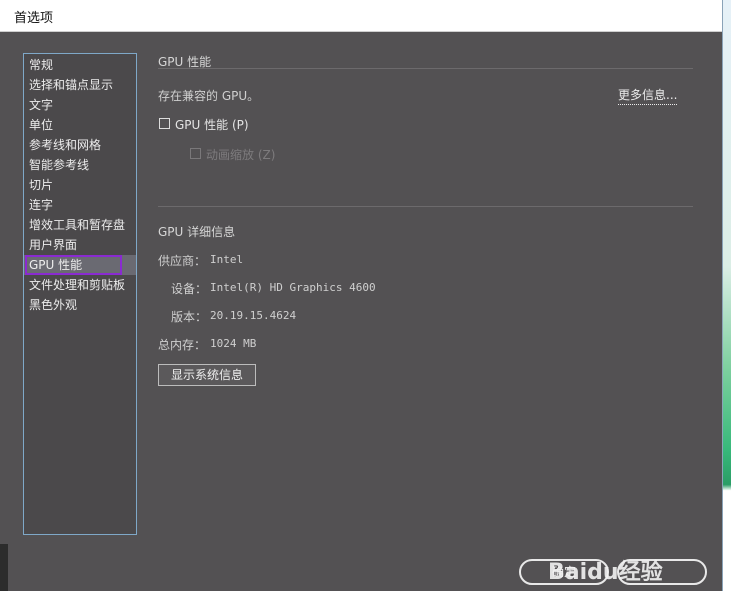 This screenshot has width=731, height=591. I want to click on sidebar-item-file-clipboard: 文件处理和剪贴板, so click(80, 285).